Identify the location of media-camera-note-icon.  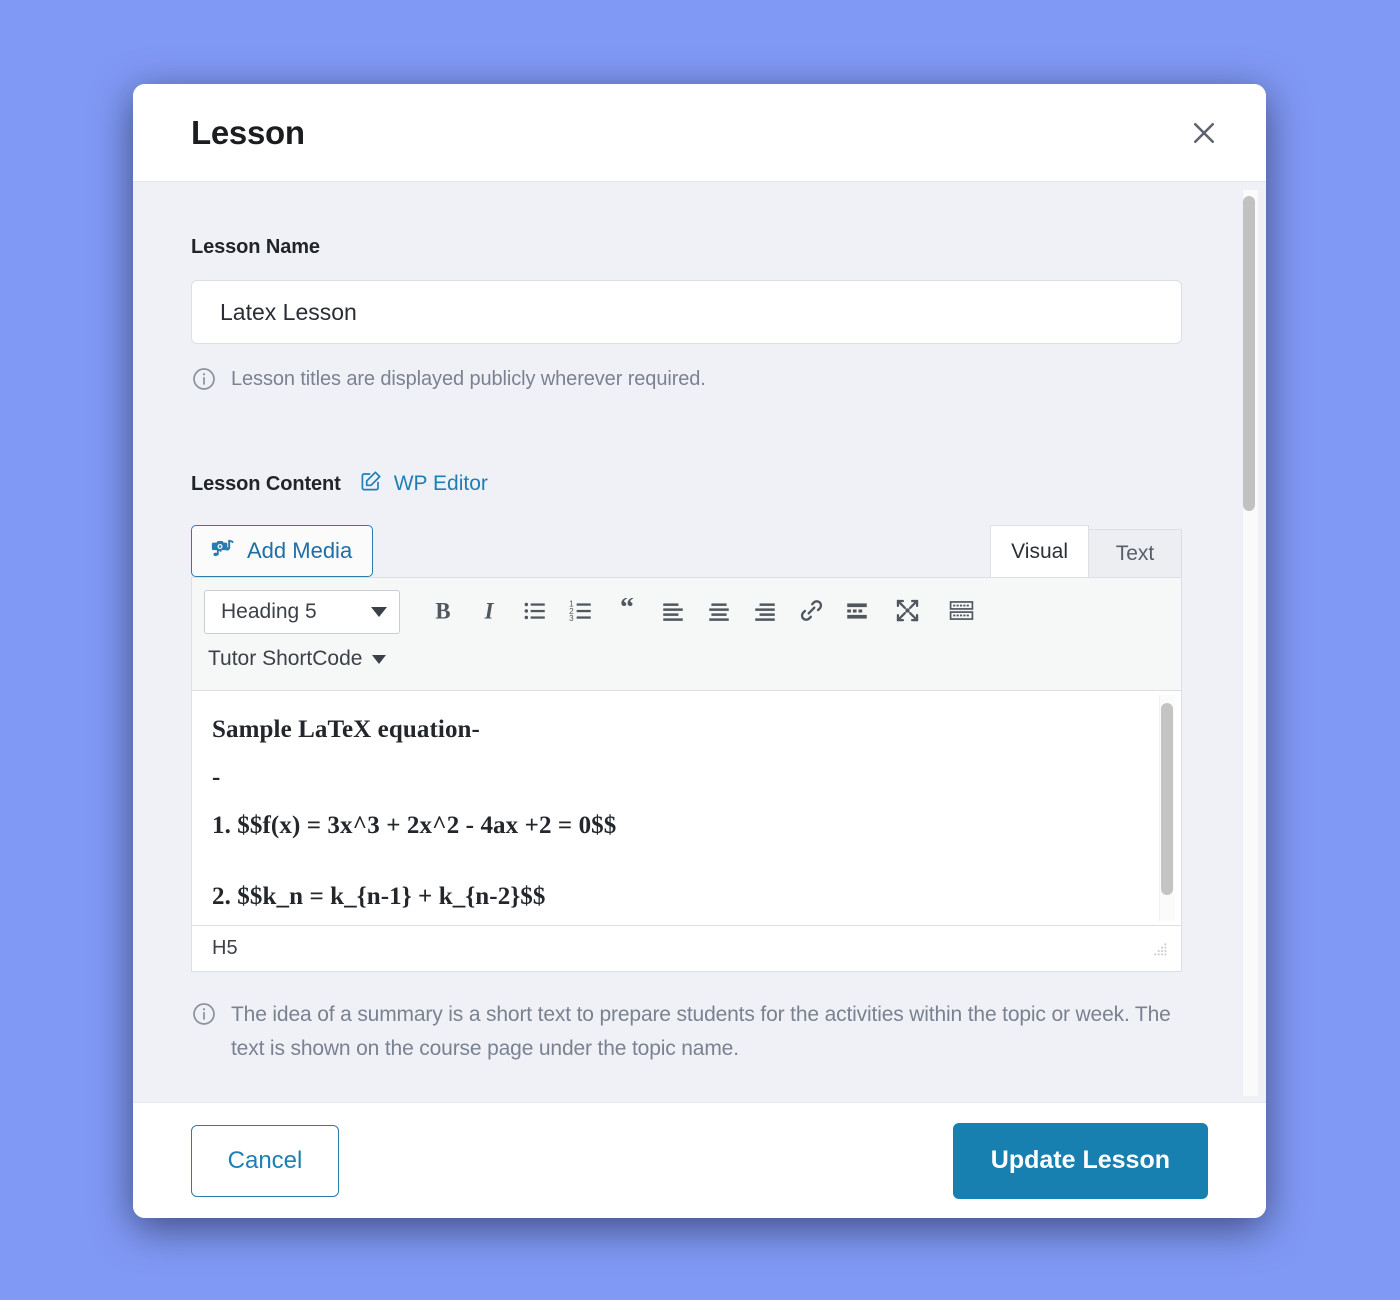
(222, 551).